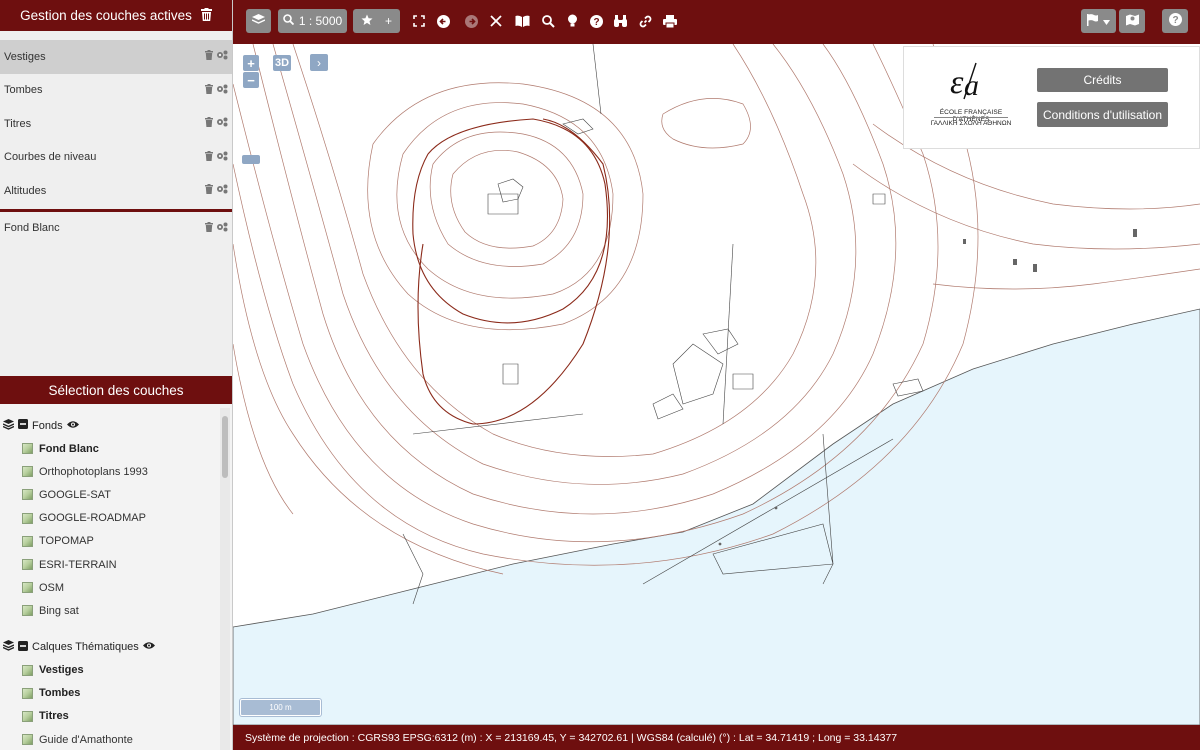 The width and height of the screenshot is (1200, 750). What do you see at coordinates (59, 610) in the screenshot?
I see `layer-label: Bing sat` at bounding box center [59, 610].